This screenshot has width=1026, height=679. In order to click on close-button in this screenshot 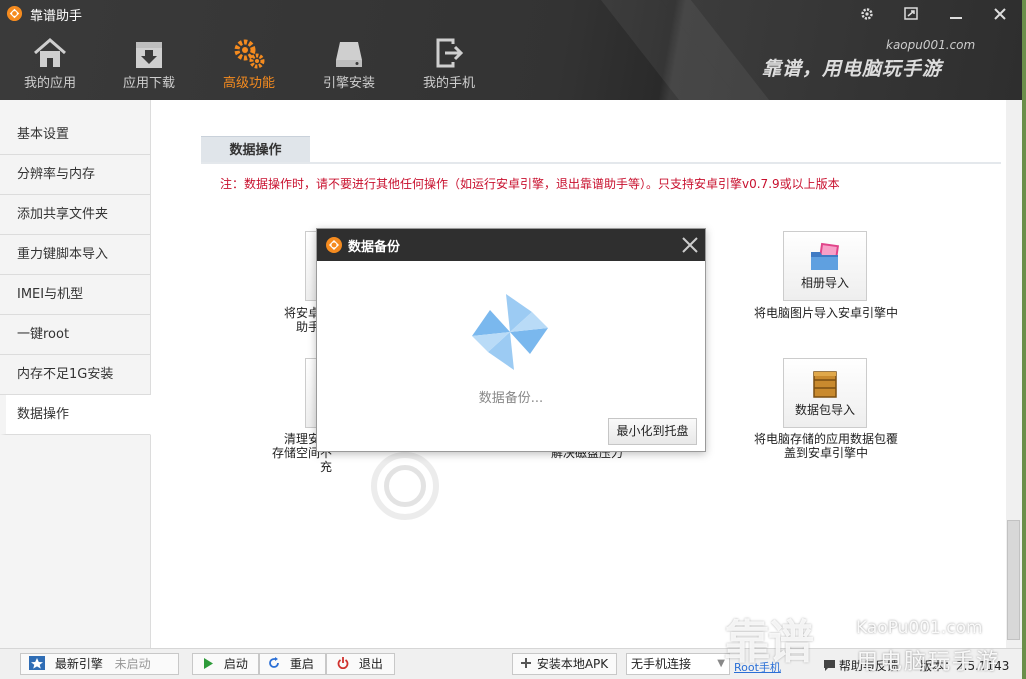, I will do `click(1000, 14)`.